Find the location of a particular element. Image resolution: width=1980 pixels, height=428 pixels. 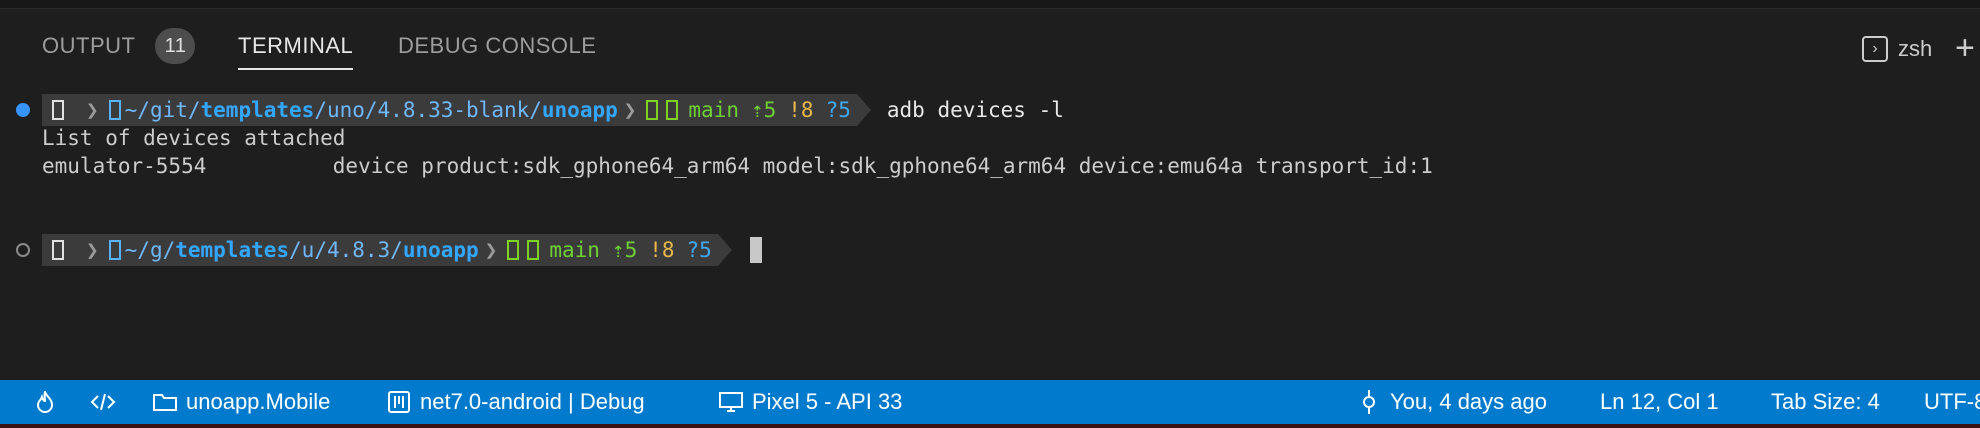

tab-terminal-label: TERMINAL is located at coordinates (296, 45).